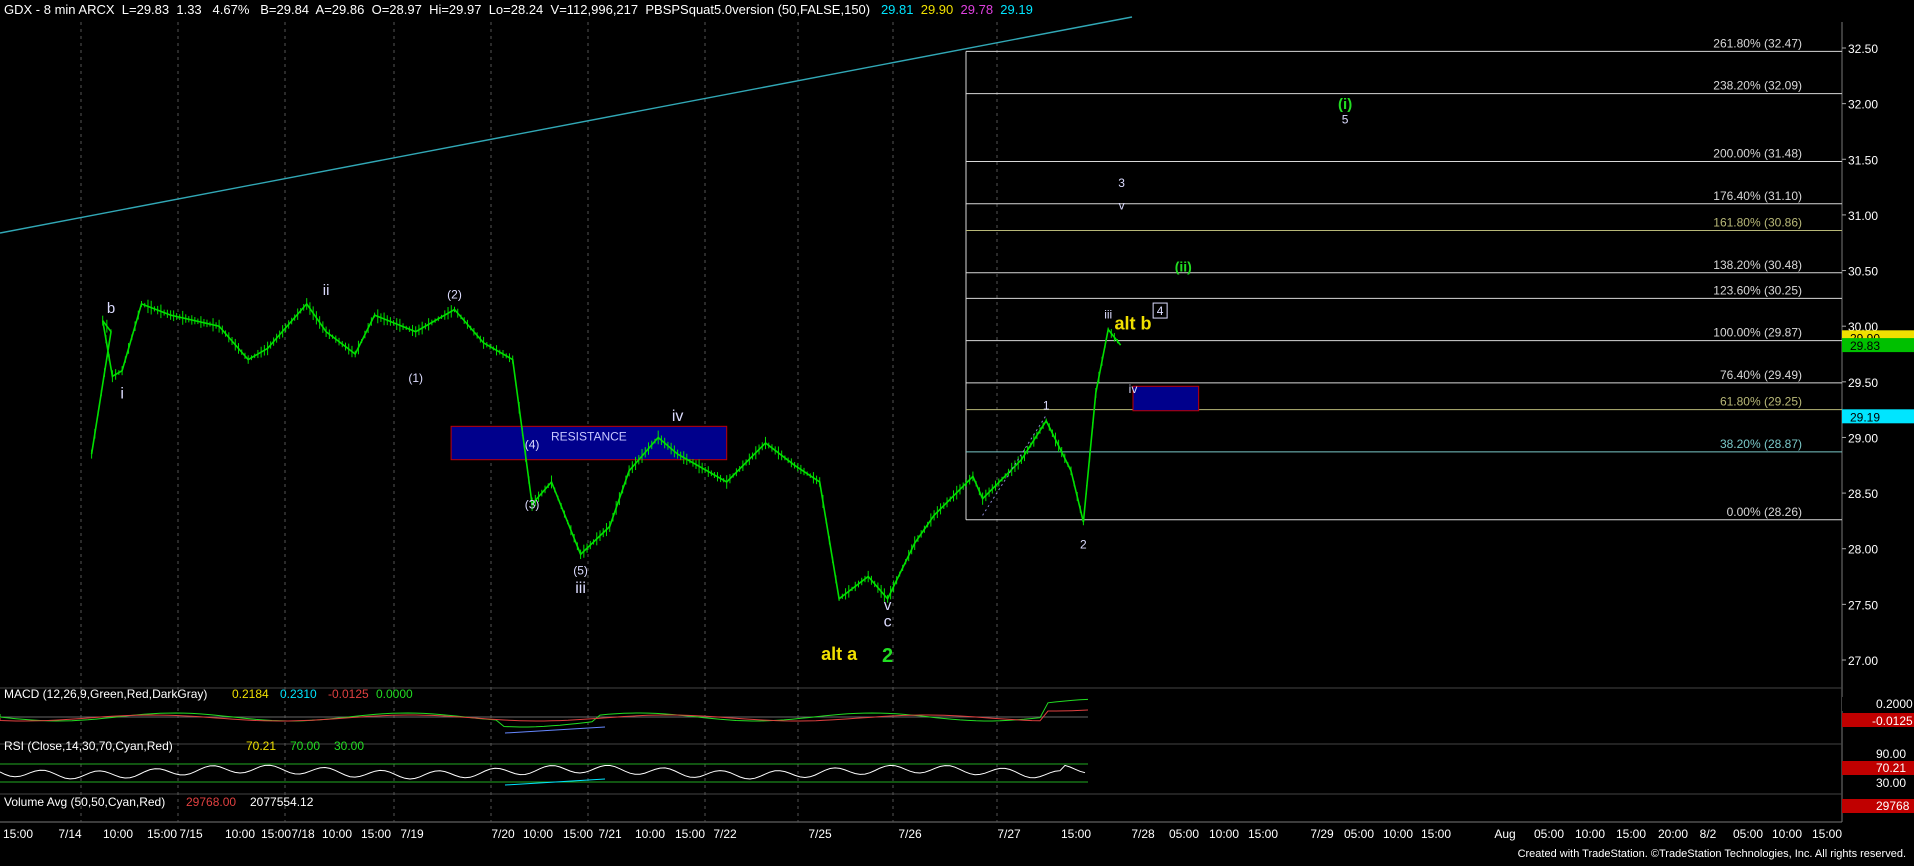  I want to click on time-tick-label: 7/29, so click(1322, 834).